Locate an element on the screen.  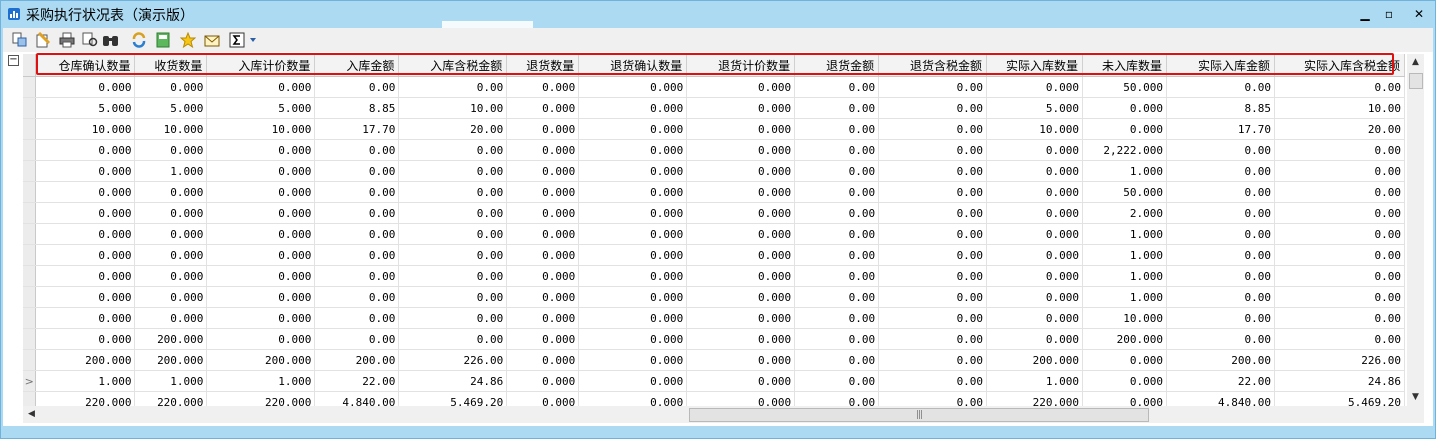
collapse-toggle: − is located at coordinates (13, 60).